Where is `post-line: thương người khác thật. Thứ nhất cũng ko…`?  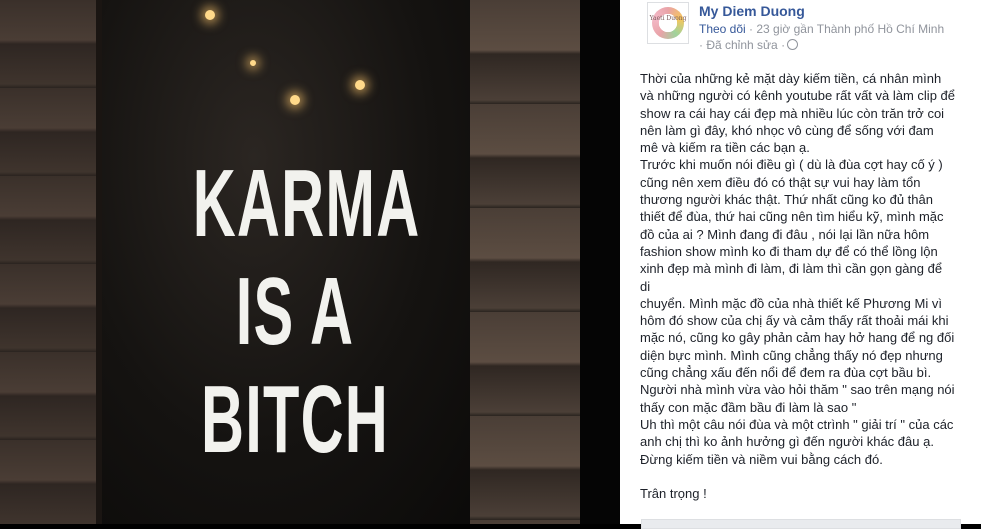 post-line: thương người khác thật. Thứ nhất cũng ko… is located at coordinates (786, 200).